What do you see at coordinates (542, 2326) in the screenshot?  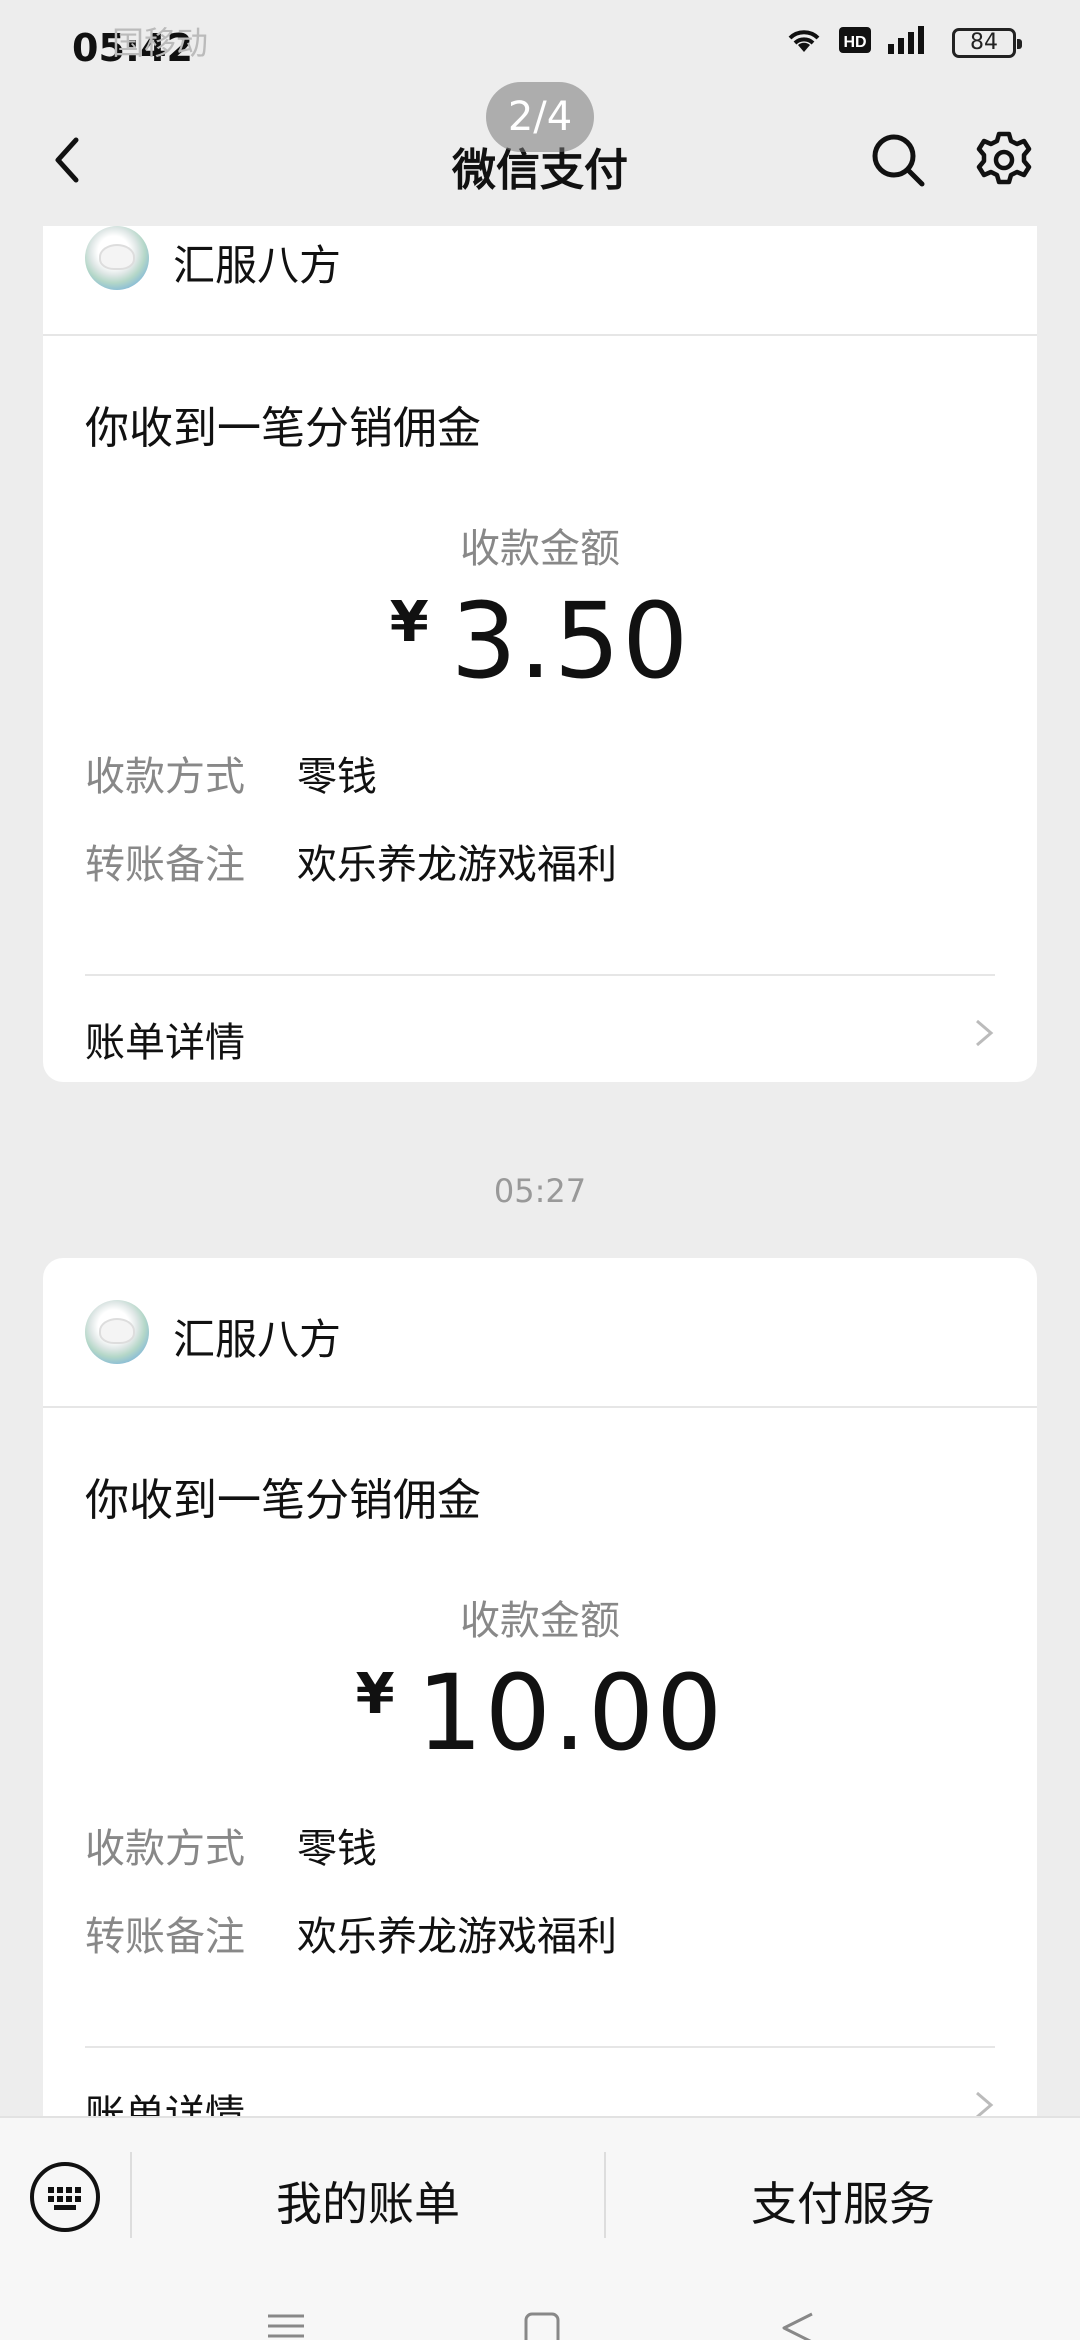 I see `home-icon` at bounding box center [542, 2326].